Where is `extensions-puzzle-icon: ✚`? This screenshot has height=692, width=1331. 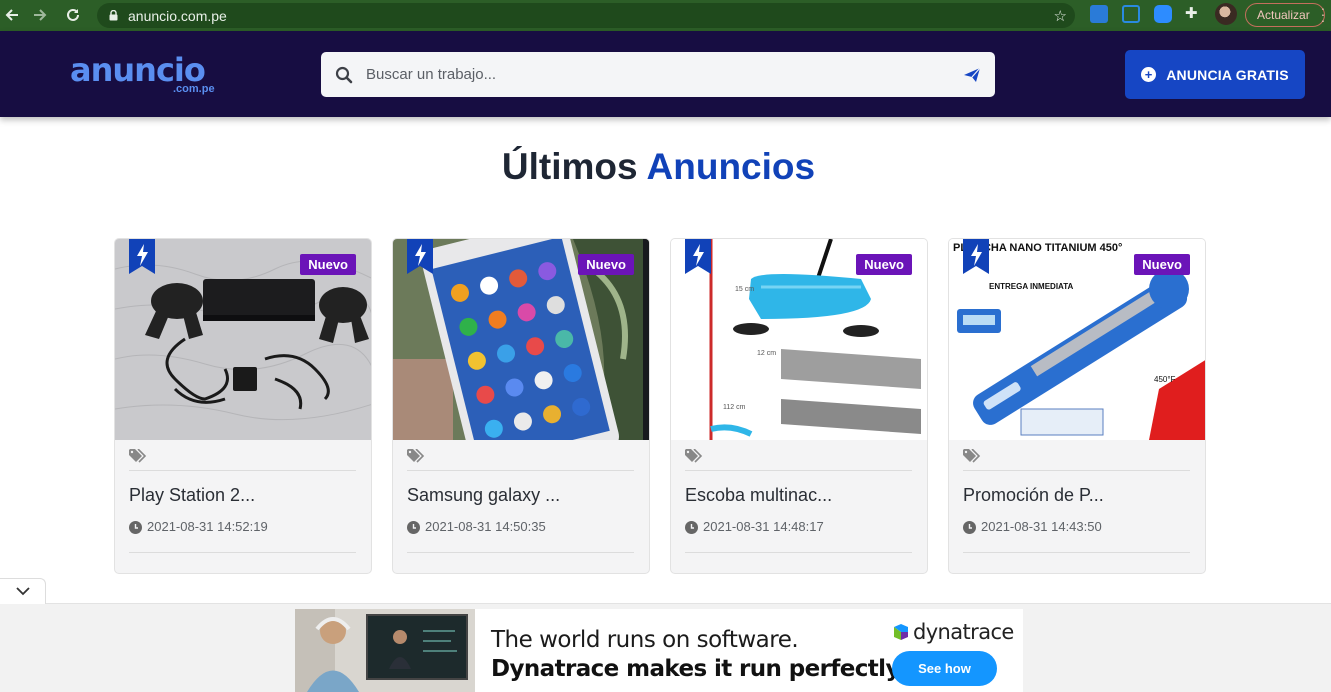
extensions-puzzle-icon: ✚ is located at coordinates (1194, 14).